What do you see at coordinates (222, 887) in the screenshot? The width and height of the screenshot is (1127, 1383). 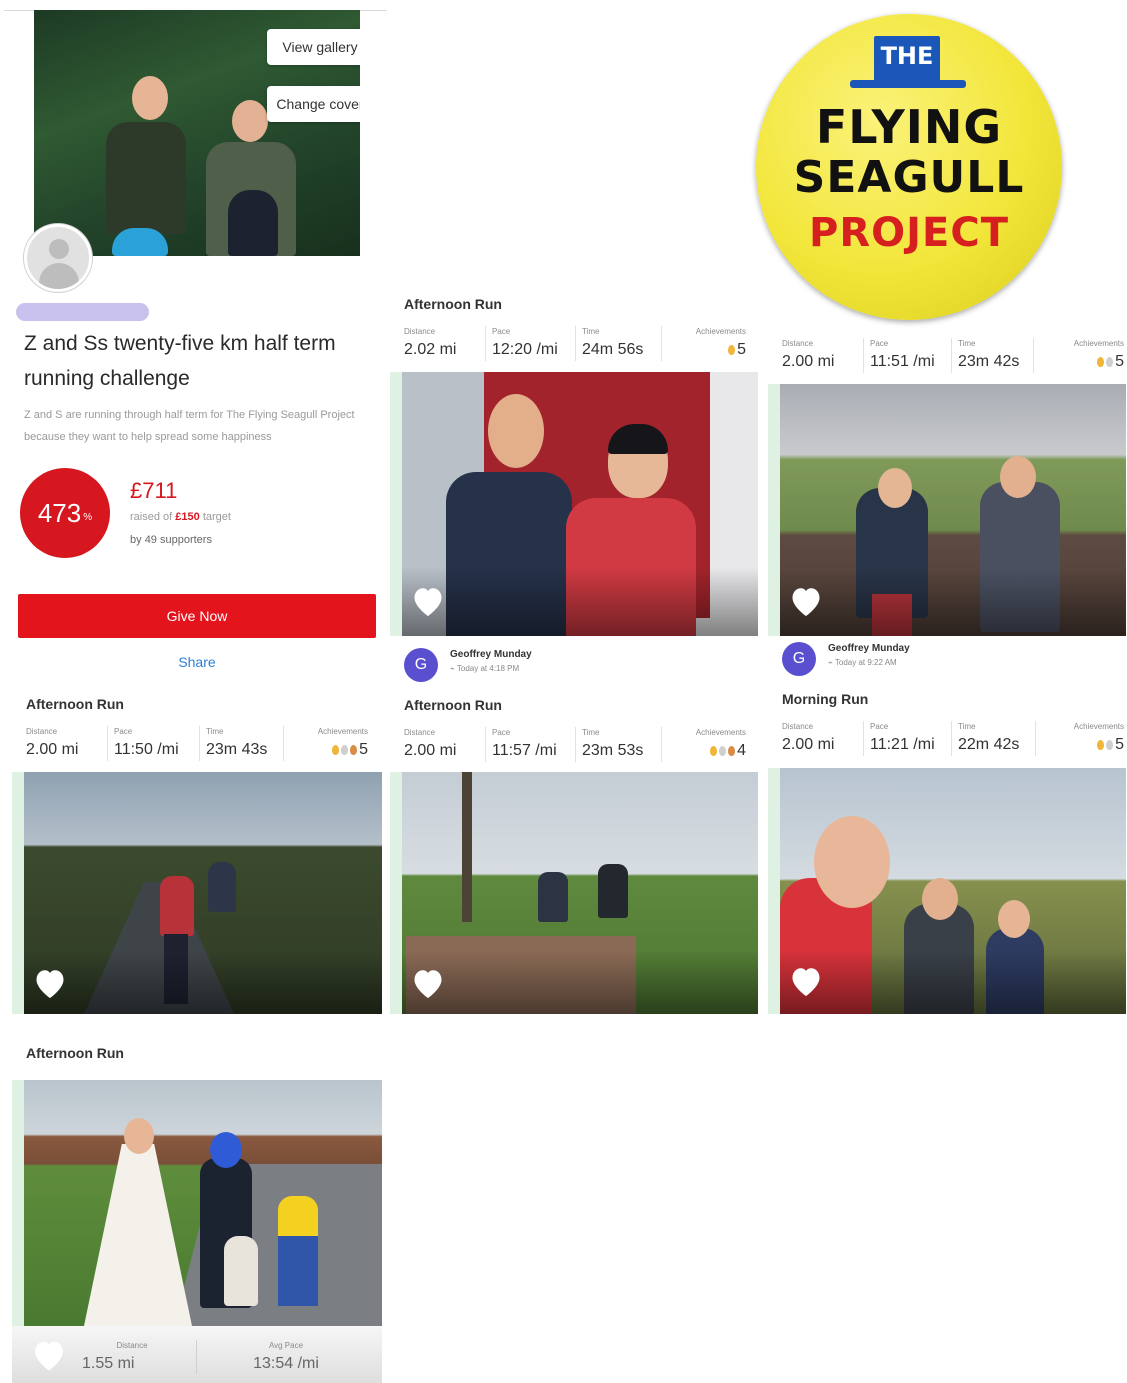 I see `photo-runner-blue` at bounding box center [222, 887].